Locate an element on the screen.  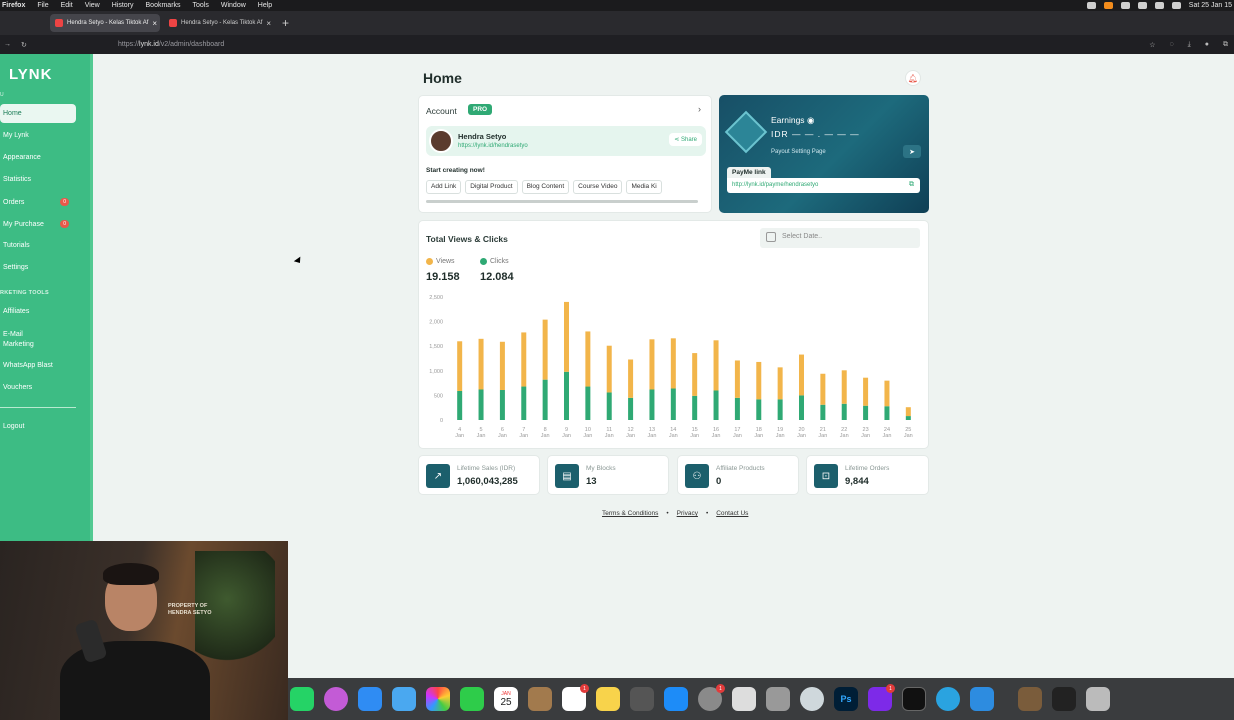
menu-file: File is located at coordinates (42, 5).